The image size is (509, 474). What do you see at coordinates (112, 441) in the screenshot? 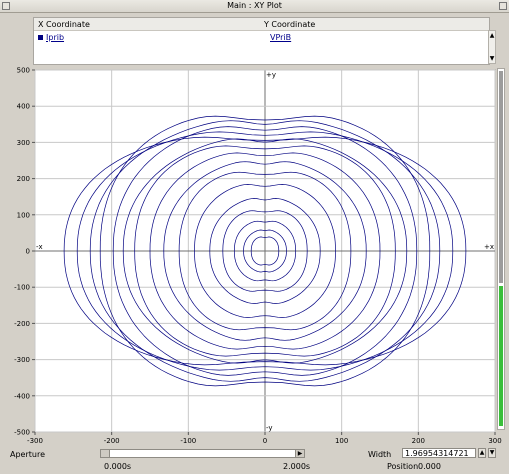
I see `x-tick-label: -200` at bounding box center [112, 441].